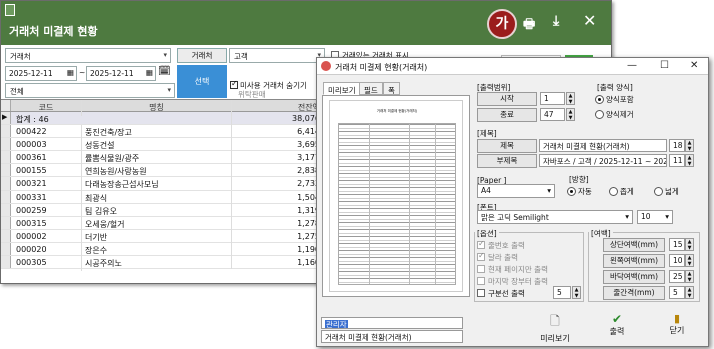  What do you see at coordinates (677, 160) in the screenshot?
I see `subtitle-size-input: 11` at bounding box center [677, 160].